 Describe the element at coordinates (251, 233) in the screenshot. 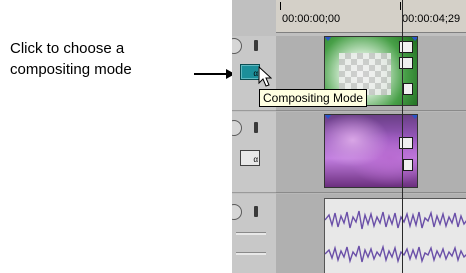

I see `volume-slider` at that location.